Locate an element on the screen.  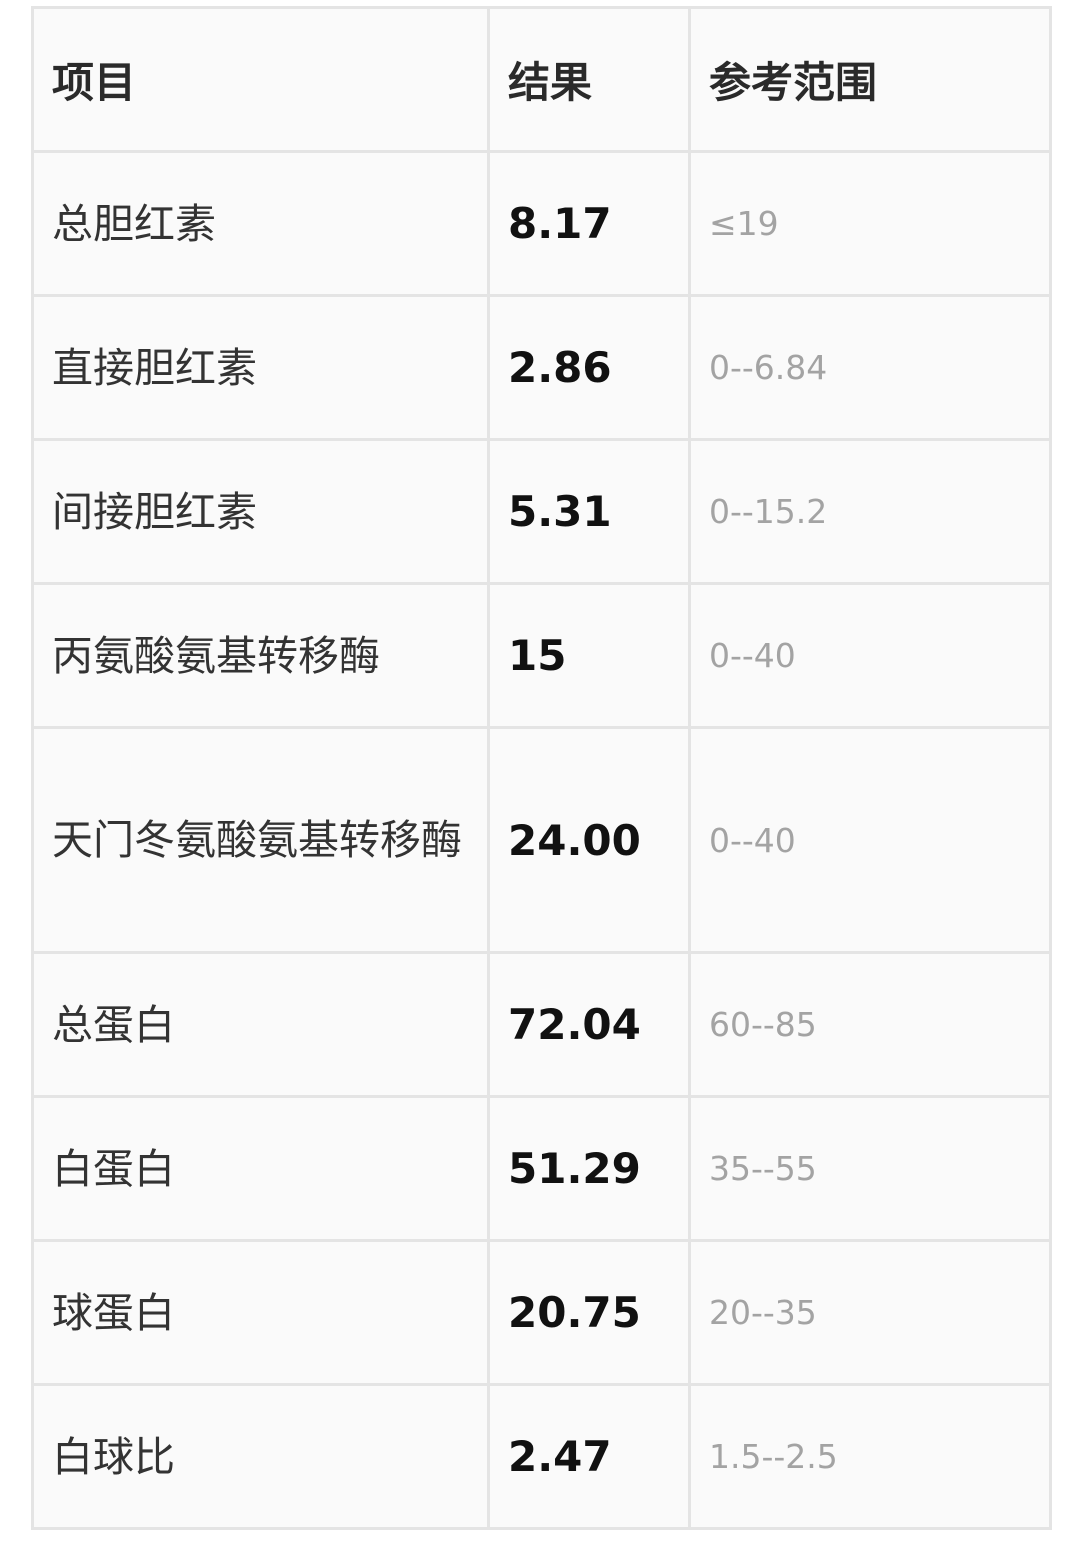
table-row: 总蛋白 72.04 60--85 is located at coordinates (541, 1024).